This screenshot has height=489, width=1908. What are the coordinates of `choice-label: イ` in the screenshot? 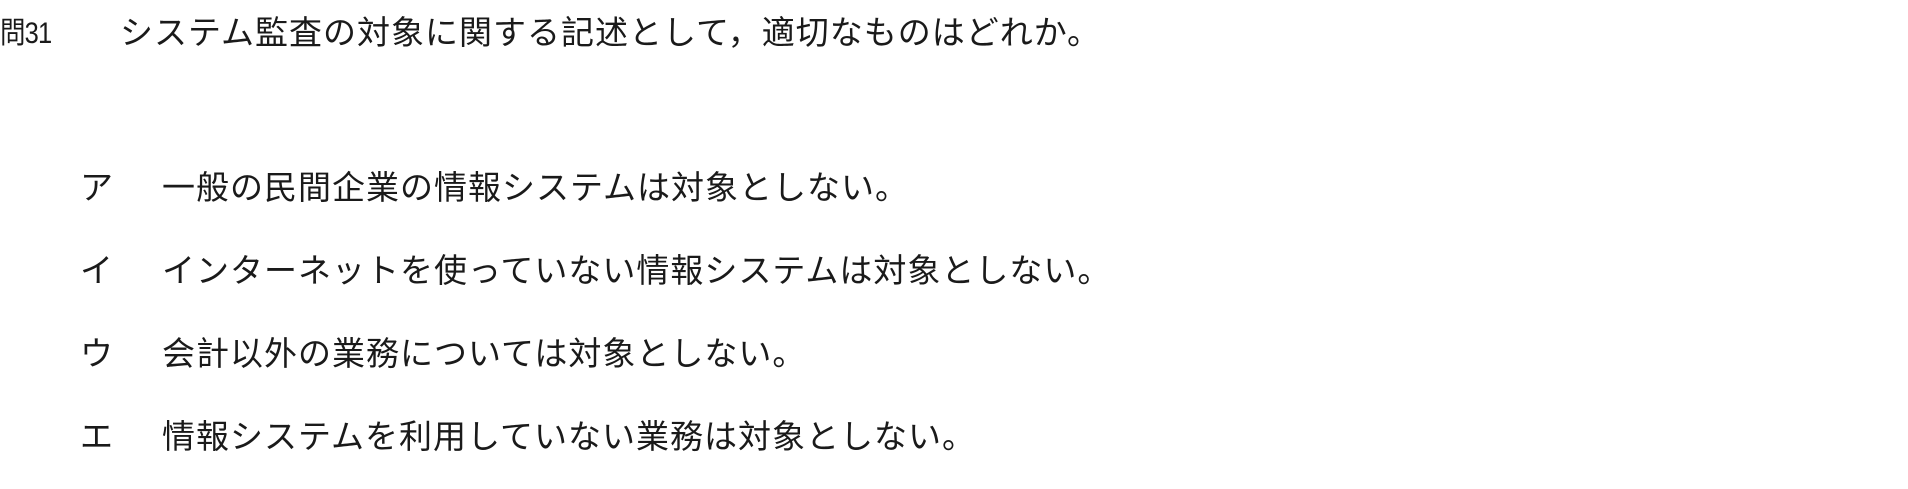 It's located at (96, 270).